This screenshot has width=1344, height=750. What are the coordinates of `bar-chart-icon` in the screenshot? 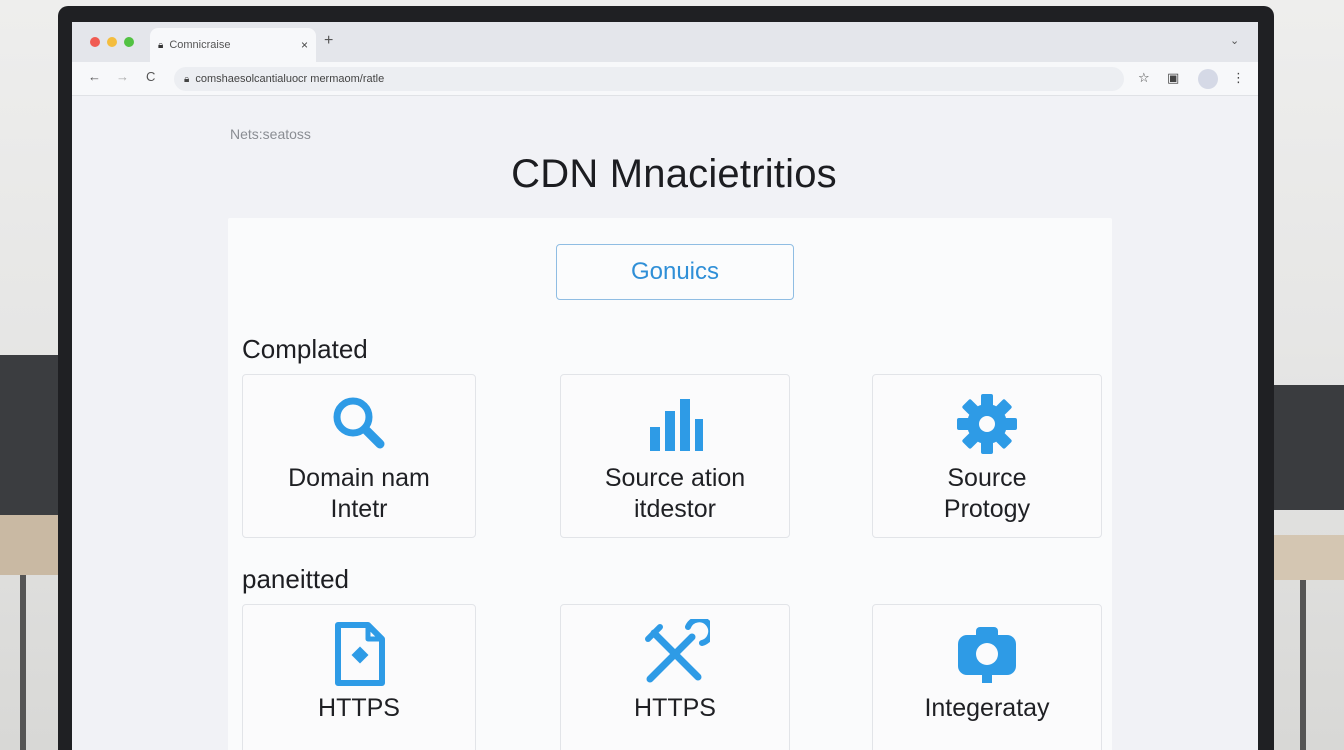 It's located at (676, 425).